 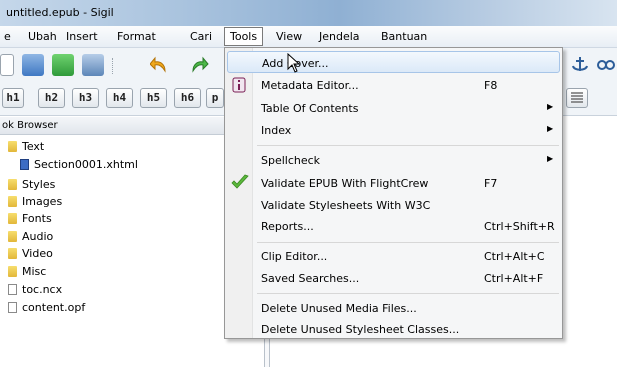 I want to click on paragraph-button: p, so click(x=215, y=98).